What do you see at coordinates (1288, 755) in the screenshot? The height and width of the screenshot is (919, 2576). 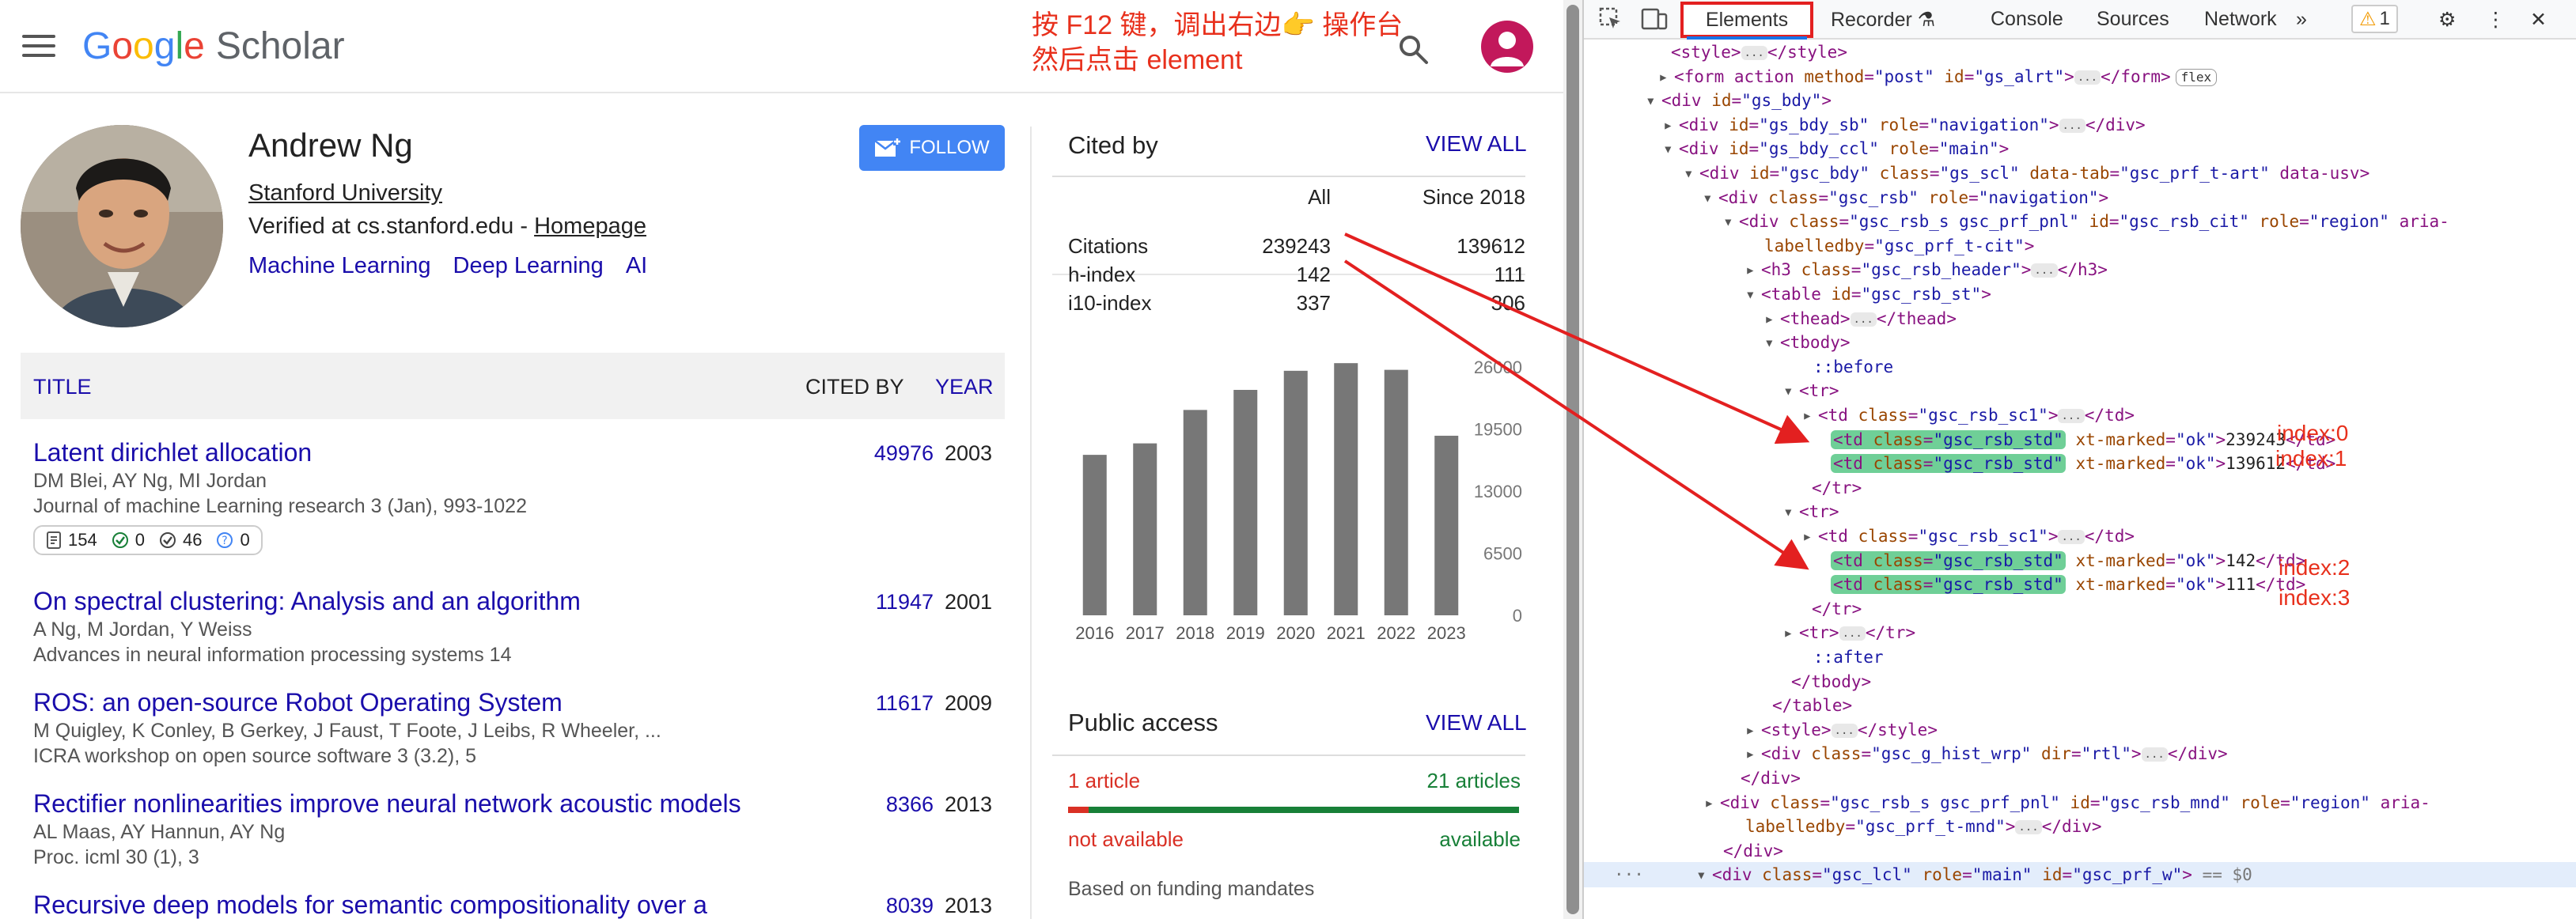 I see `divider` at bounding box center [1288, 755].